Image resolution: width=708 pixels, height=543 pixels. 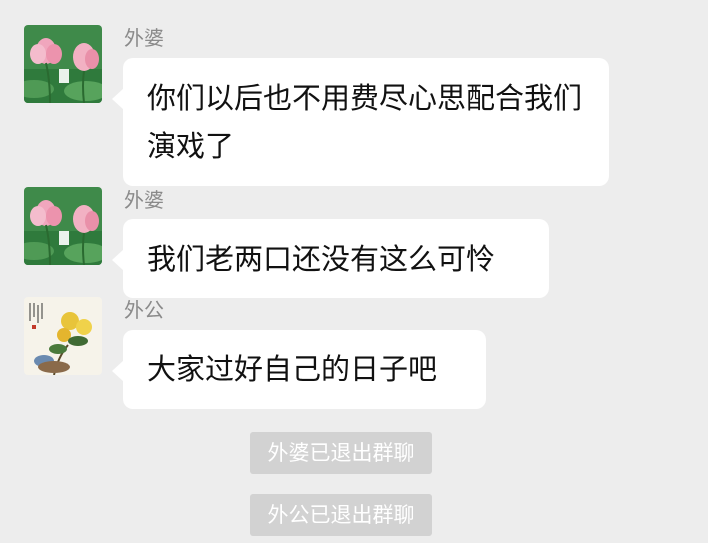 What do you see at coordinates (63, 336) in the screenshot?
I see `chrysanthemum-painting-avatar-icon` at bounding box center [63, 336].